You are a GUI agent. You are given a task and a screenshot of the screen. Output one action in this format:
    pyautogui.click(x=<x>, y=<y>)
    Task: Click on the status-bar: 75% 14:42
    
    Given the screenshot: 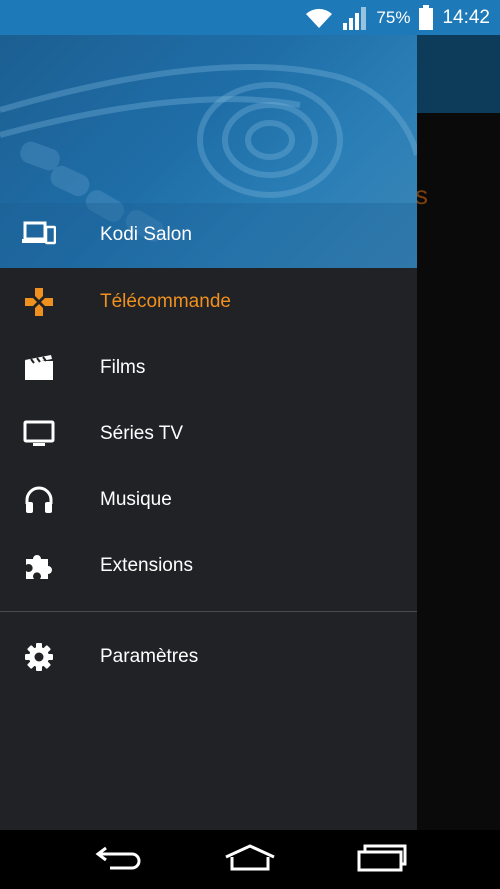 What is the action you would take?
    pyautogui.click(x=250, y=17)
    